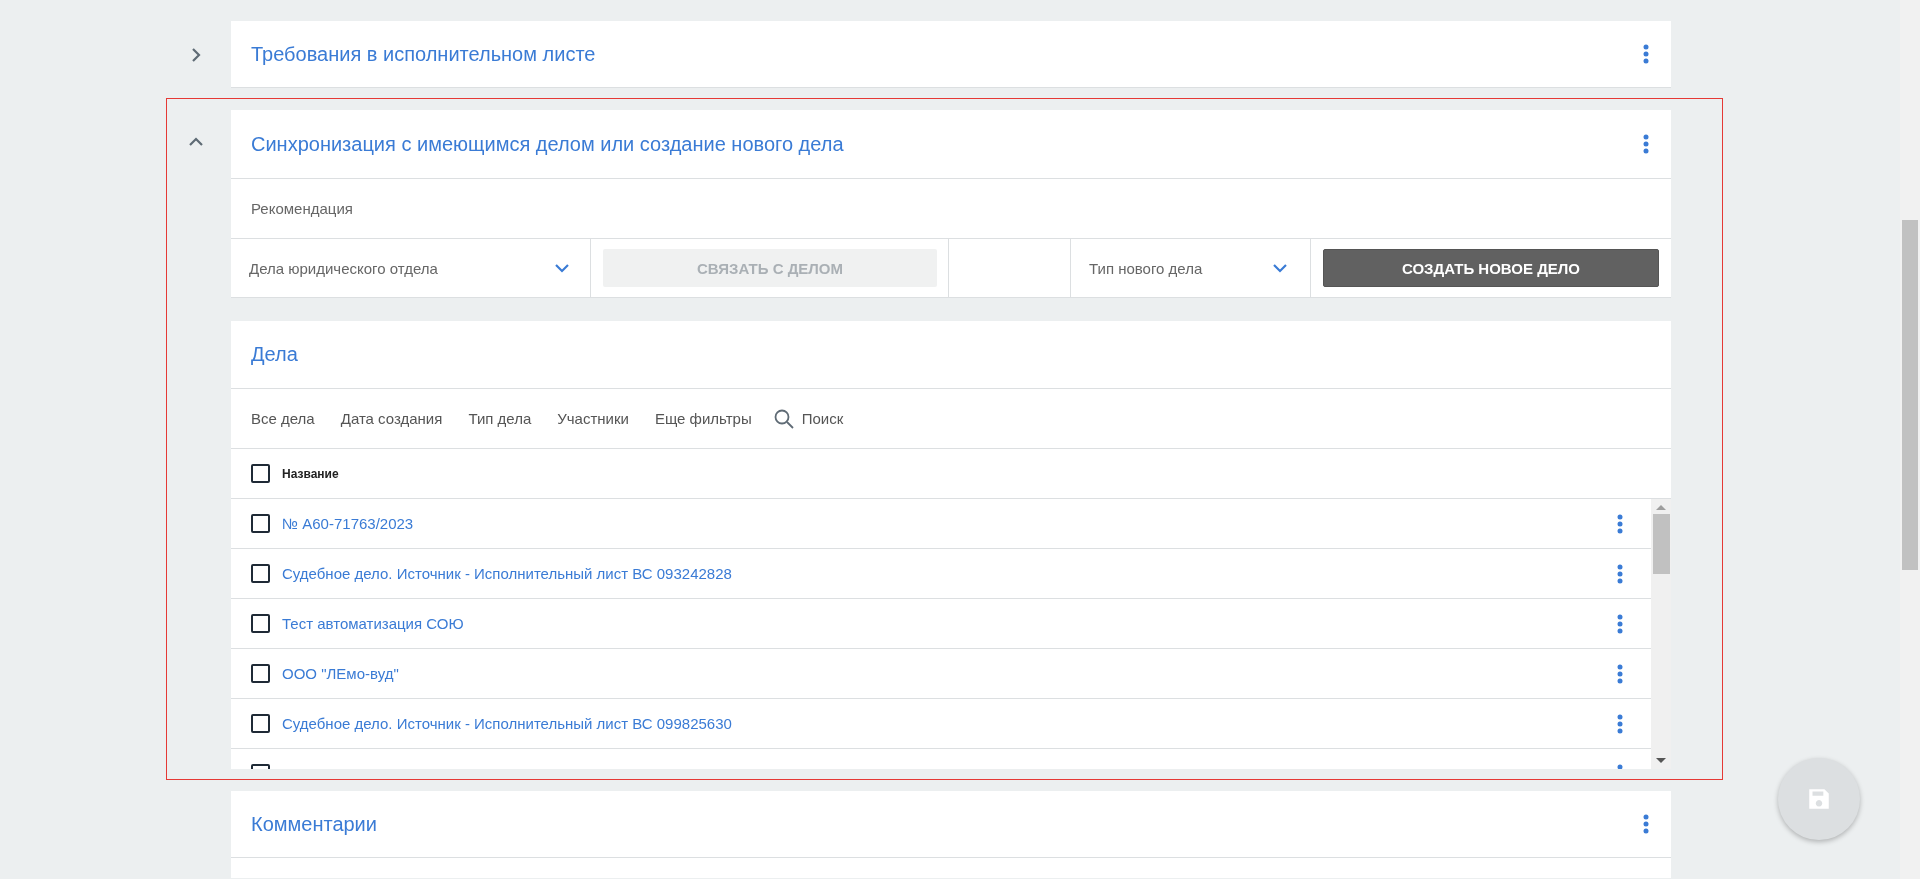 The width and height of the screenshot is (1920, 879). I want to click on column-header: Название, so click(310, 473).